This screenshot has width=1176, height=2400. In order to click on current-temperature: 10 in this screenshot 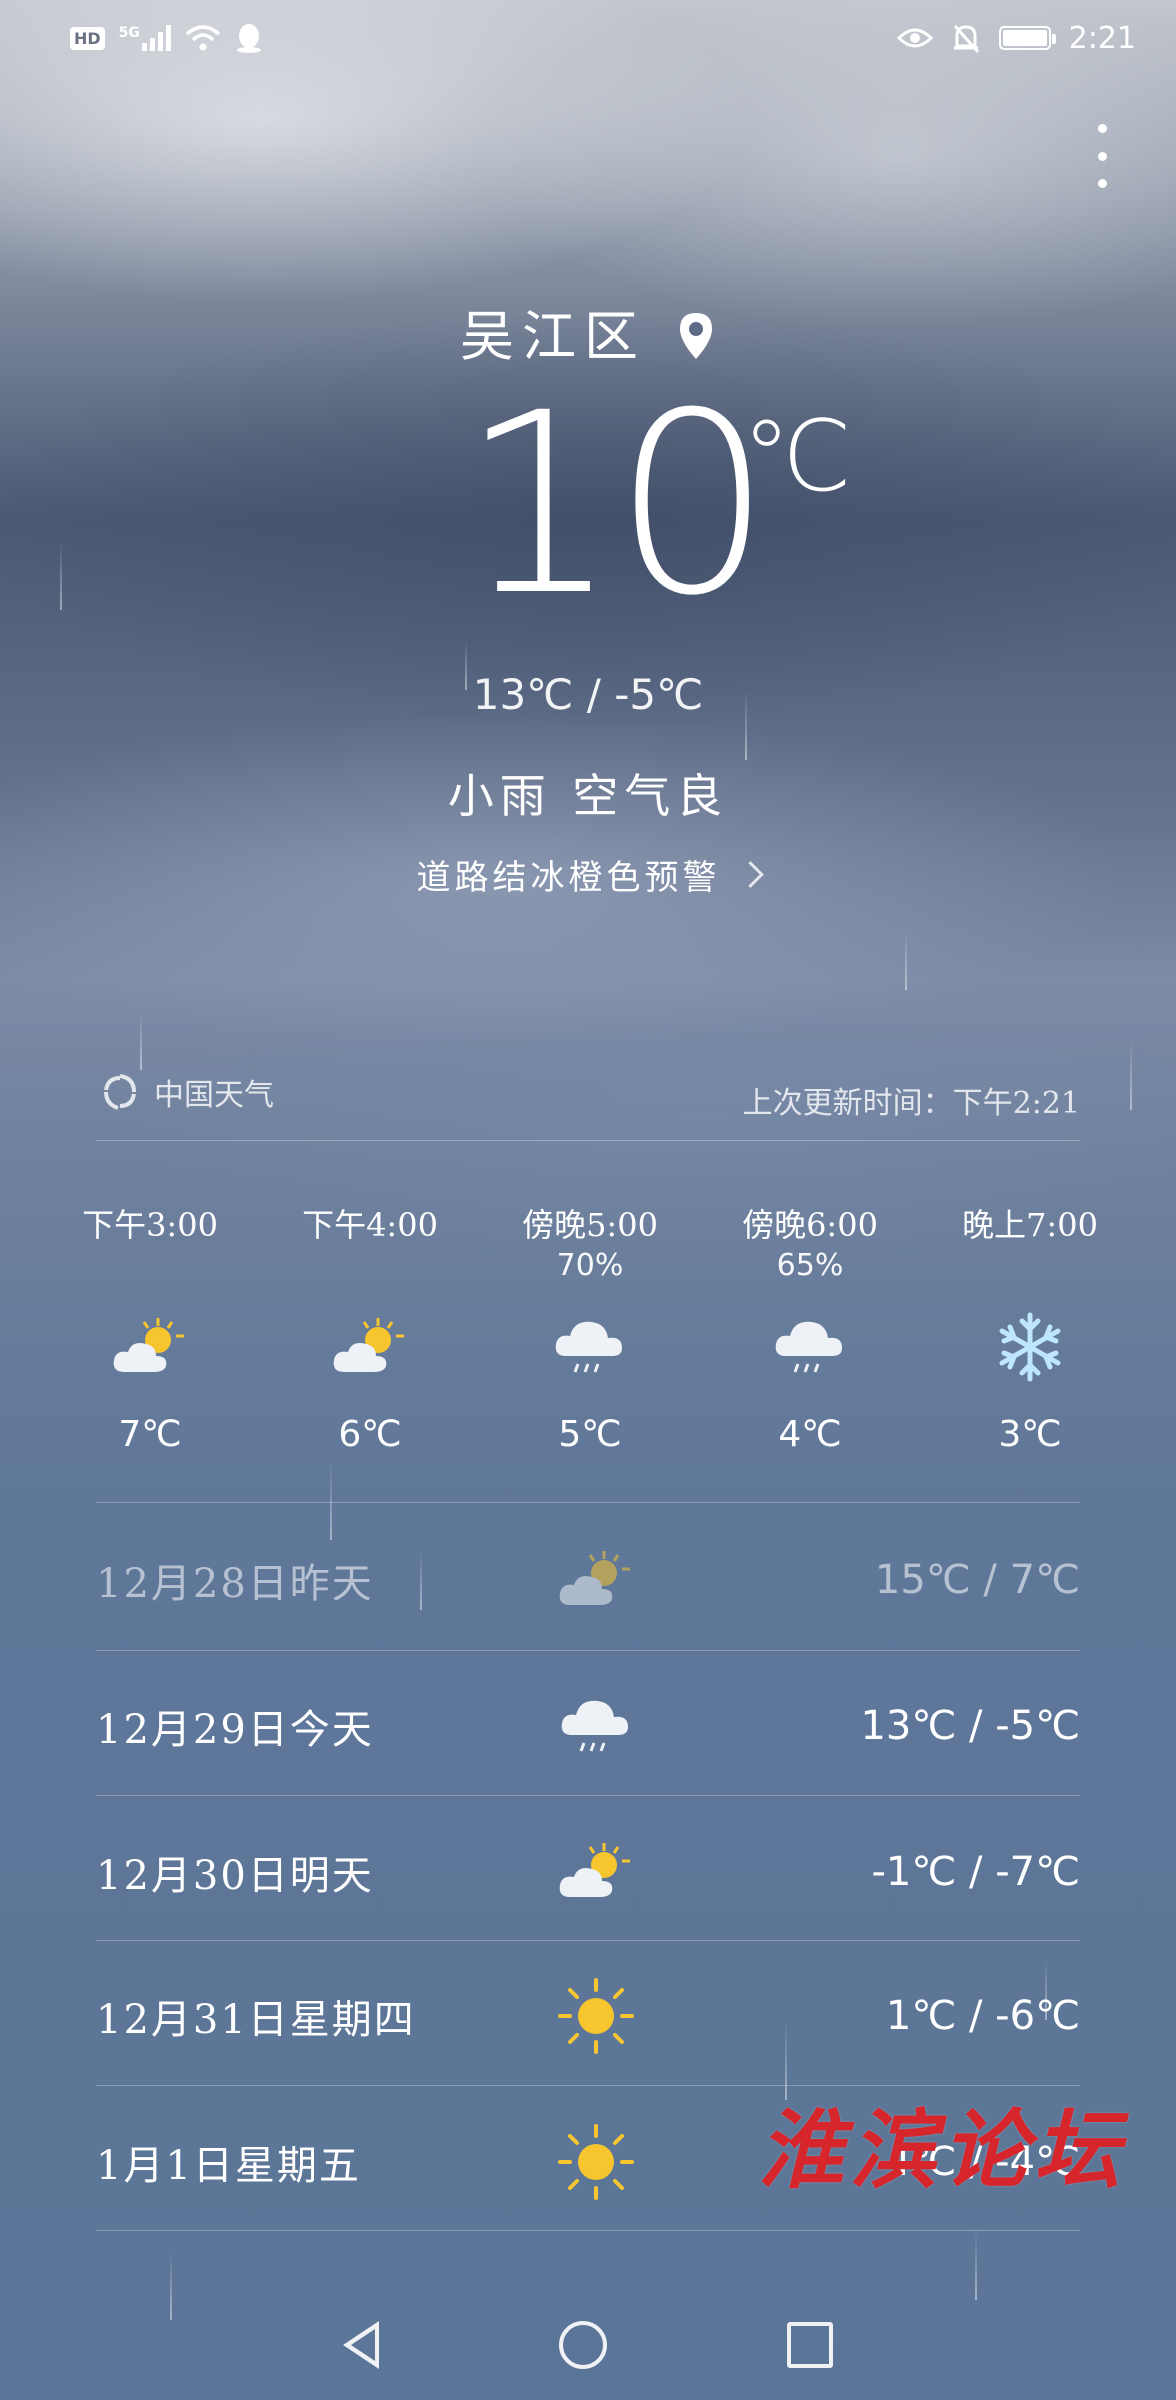, I will do `click(616, 504)`.